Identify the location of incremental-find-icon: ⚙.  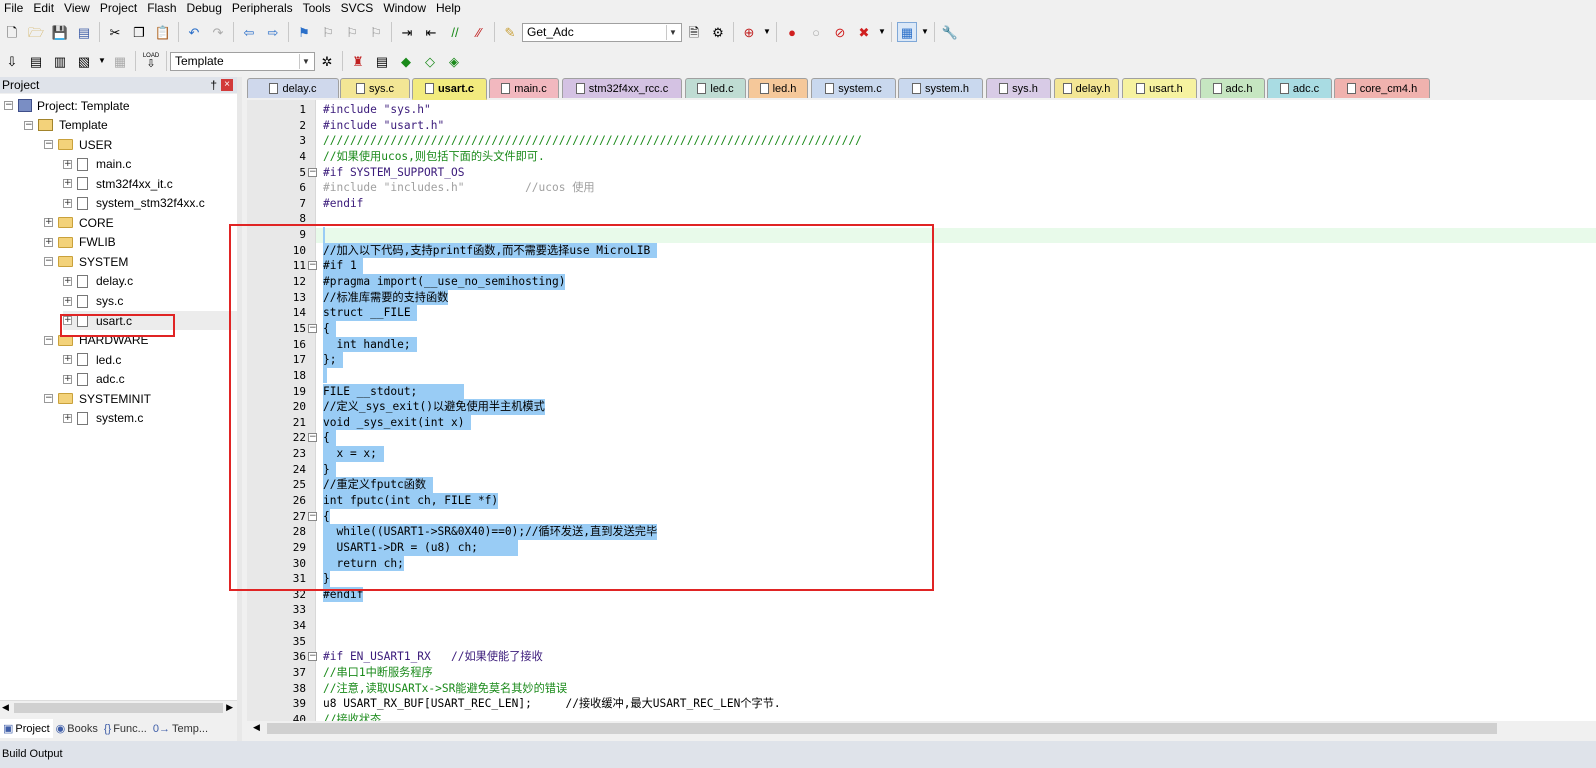
(718, 32).